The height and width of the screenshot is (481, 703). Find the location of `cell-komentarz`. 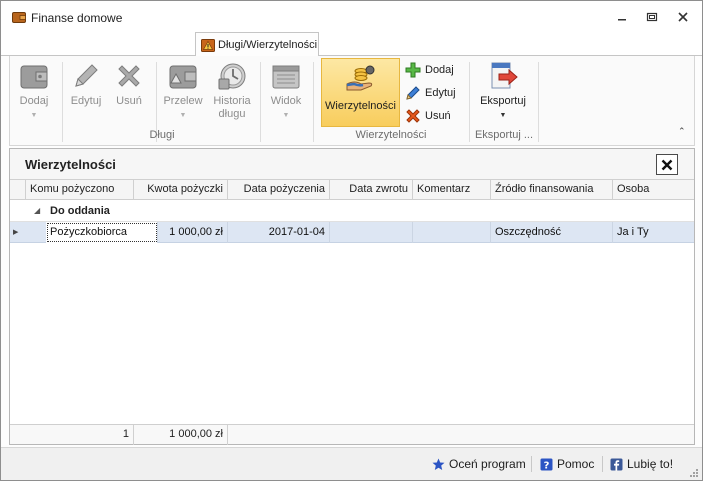

cell-komentarz is located at coordinates (452, 232).